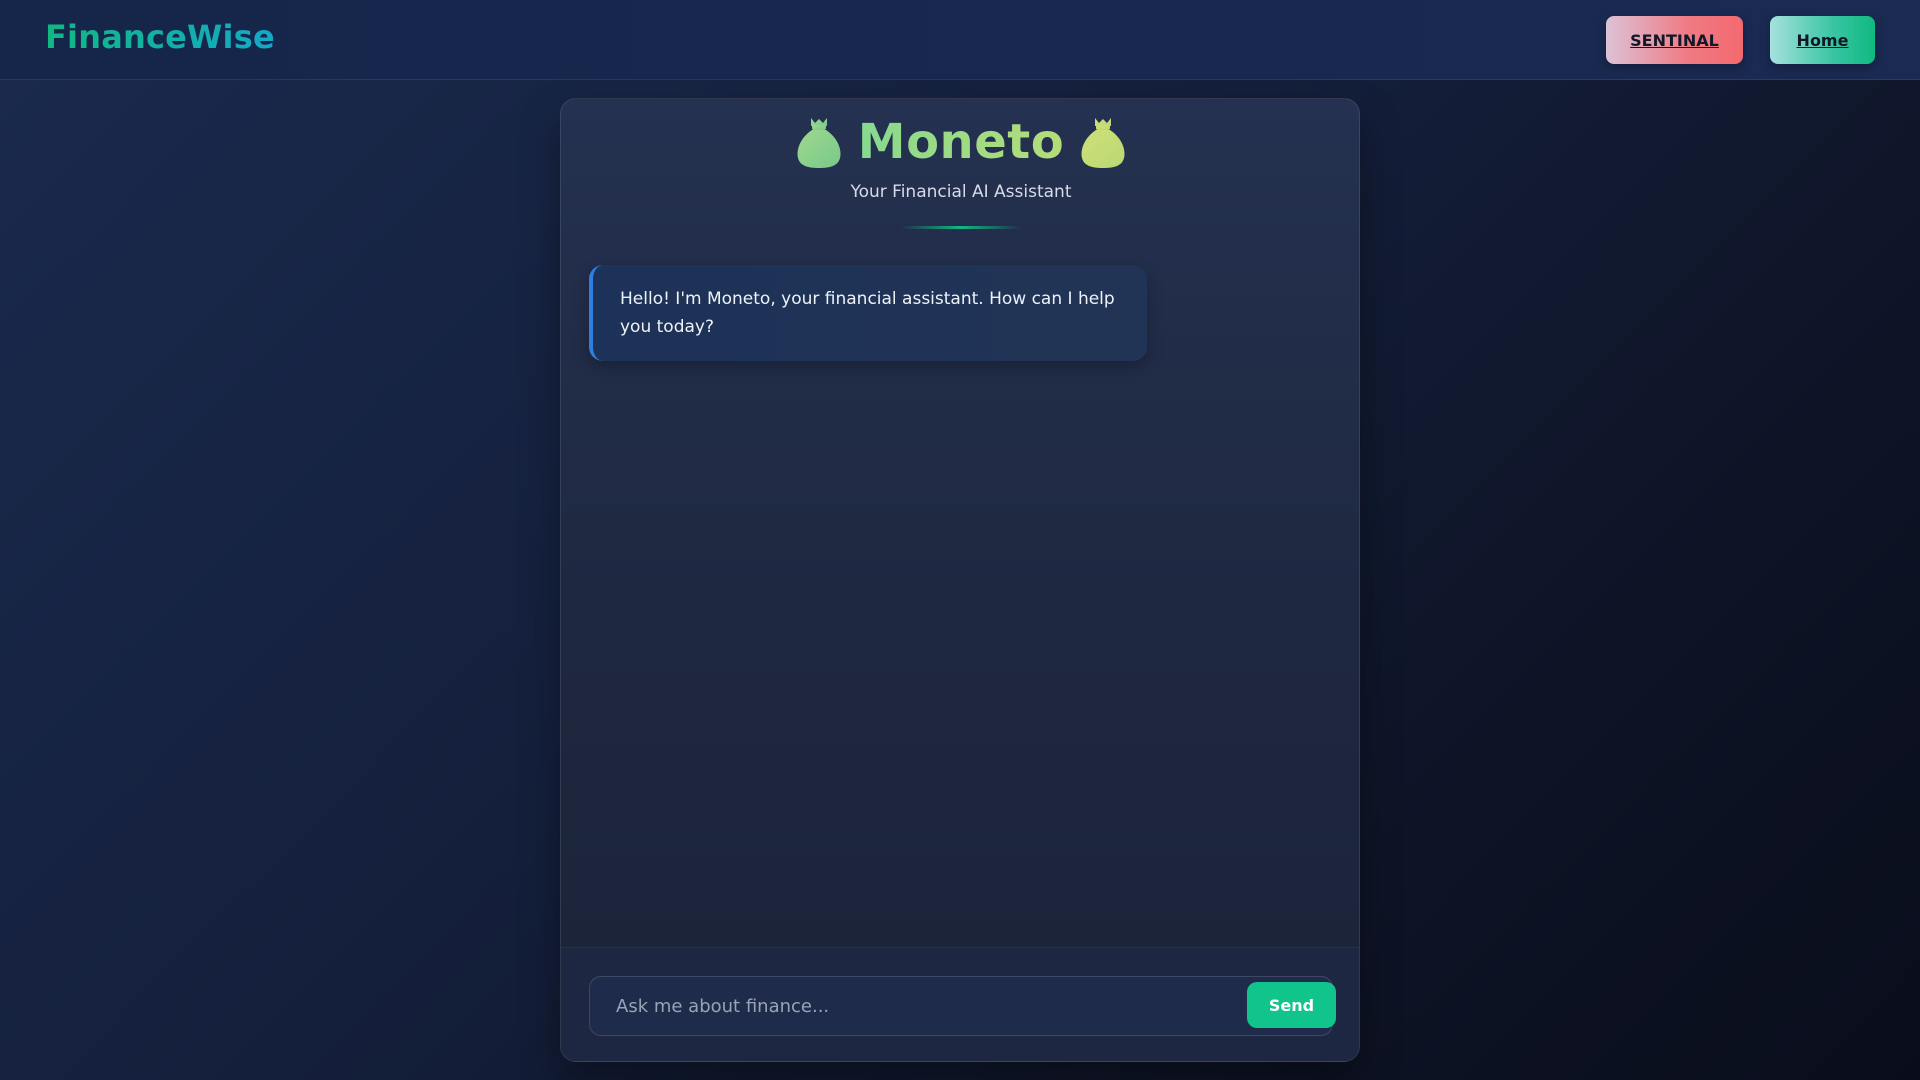  What do you see at coordinates (961, 227) in the screenshot?
I see `header-divider` at bounding box center [961, 227].